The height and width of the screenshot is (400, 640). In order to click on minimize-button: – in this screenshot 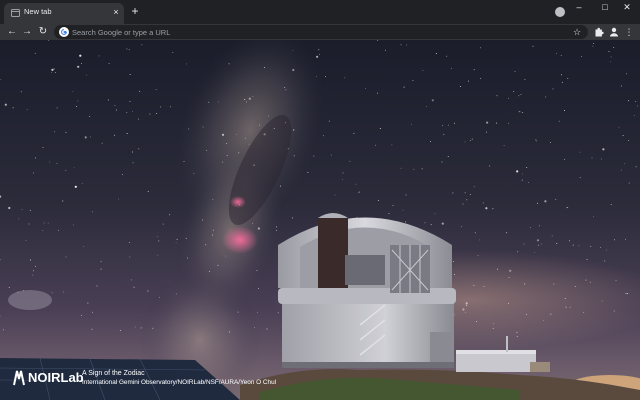, I will do `click(579, 8)`.